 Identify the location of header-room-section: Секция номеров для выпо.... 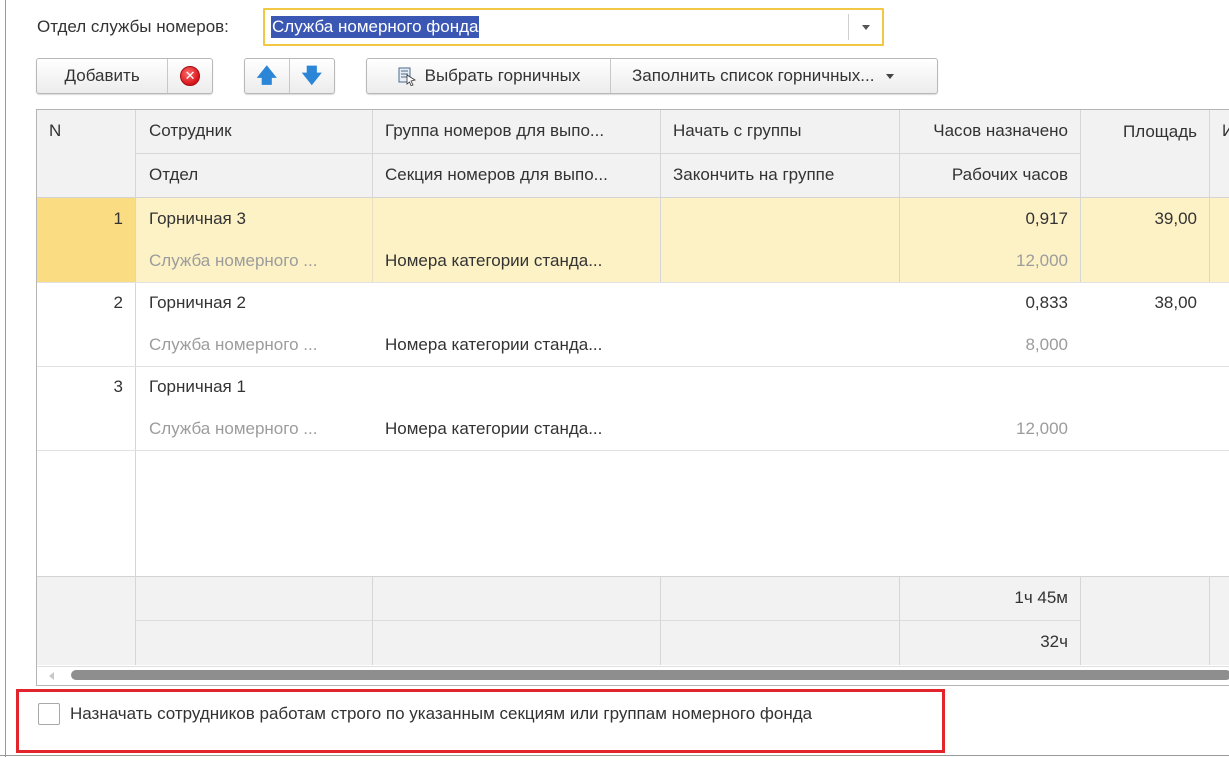
(516, 175).